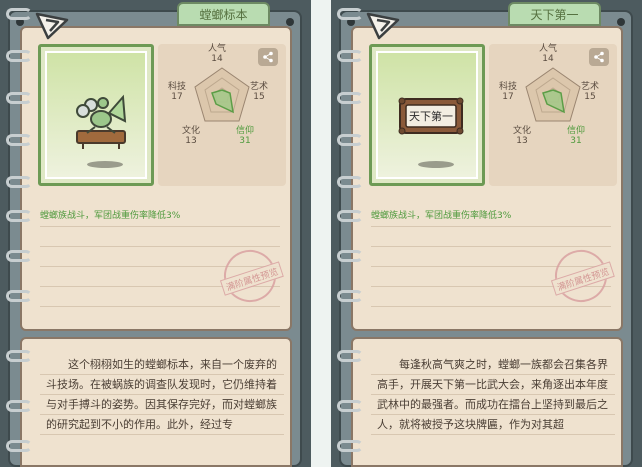 The image size is (642, 467). Describe the element at coordinates (223, 14) in the screenshot. I see `tab-title: 螳螂标本` at that location.